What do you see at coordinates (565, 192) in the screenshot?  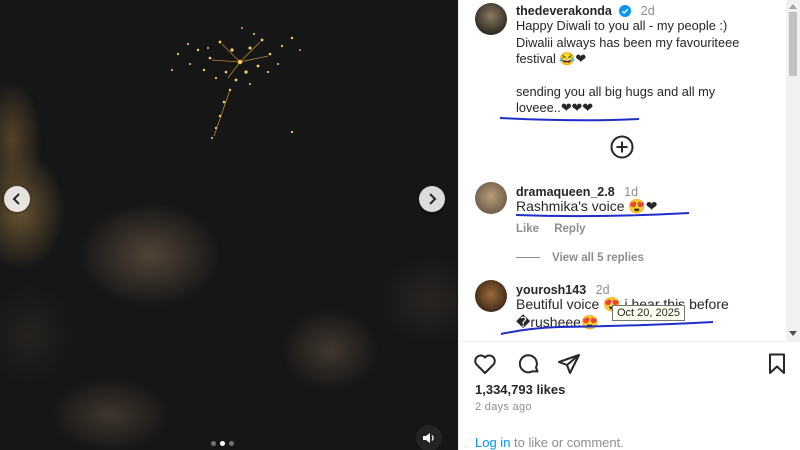 I see `commenter-username: dramaqueen_2.8` at bounding box center [565, 192].